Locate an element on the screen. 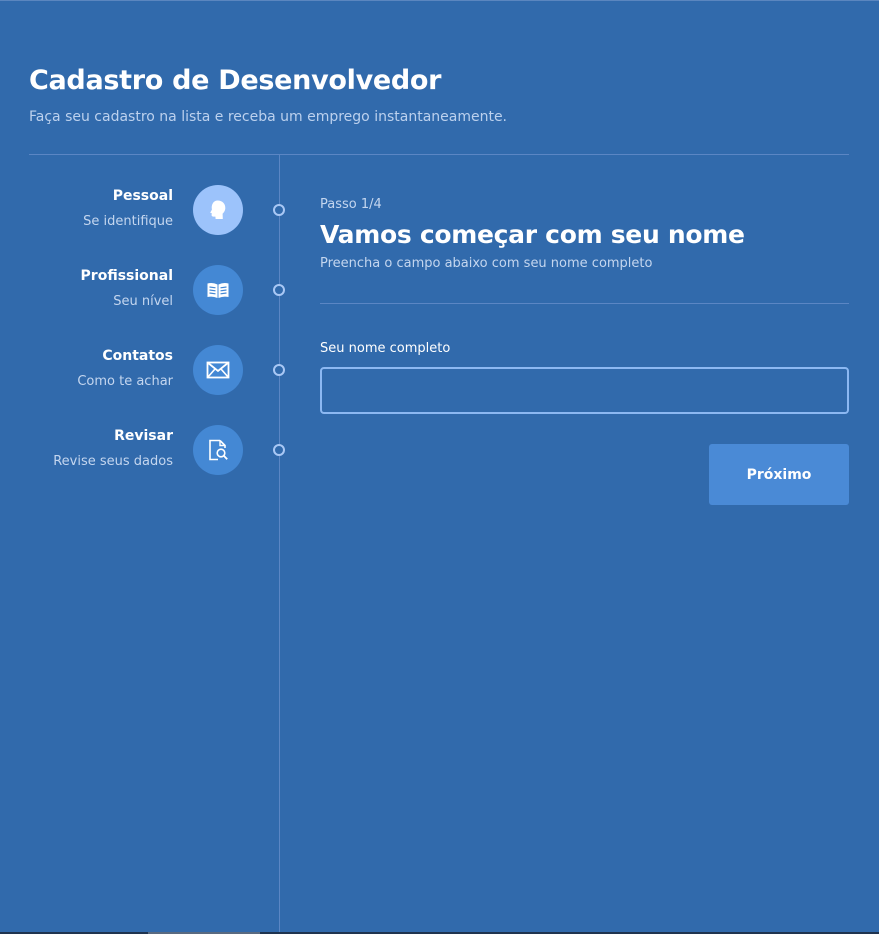  step-title: Profissional is located at coordinates (126, 276).